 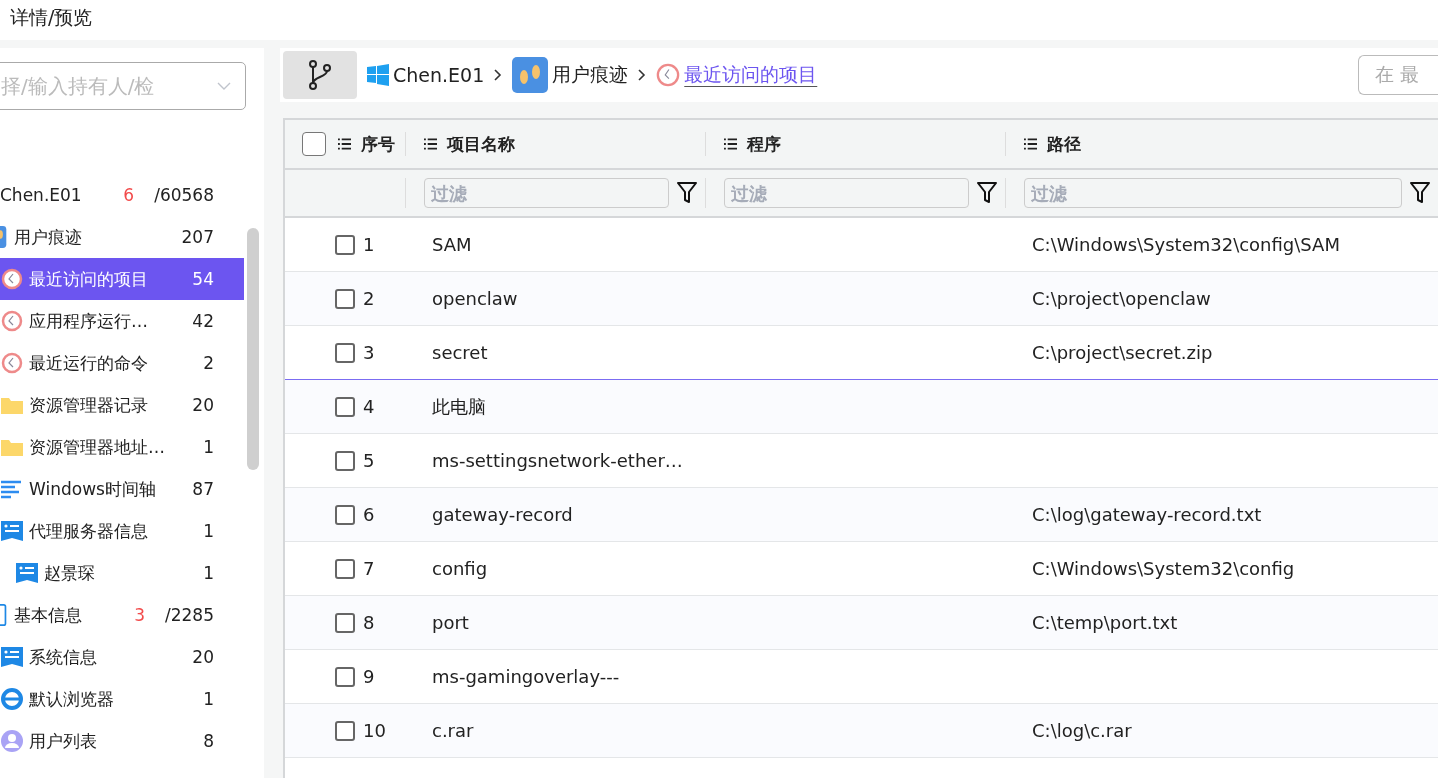 What do you see at coordinates (1147, 514) in the screenshot?
I see `table-cell: C:\log\gateway-record.txt` at bounding box center [1147, 514].